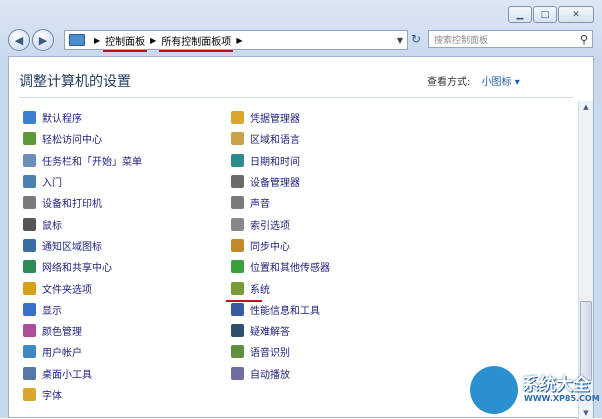  Describe the element at coordinates (29, 224) in the screenshot. I see `mouse-icon` at that location.